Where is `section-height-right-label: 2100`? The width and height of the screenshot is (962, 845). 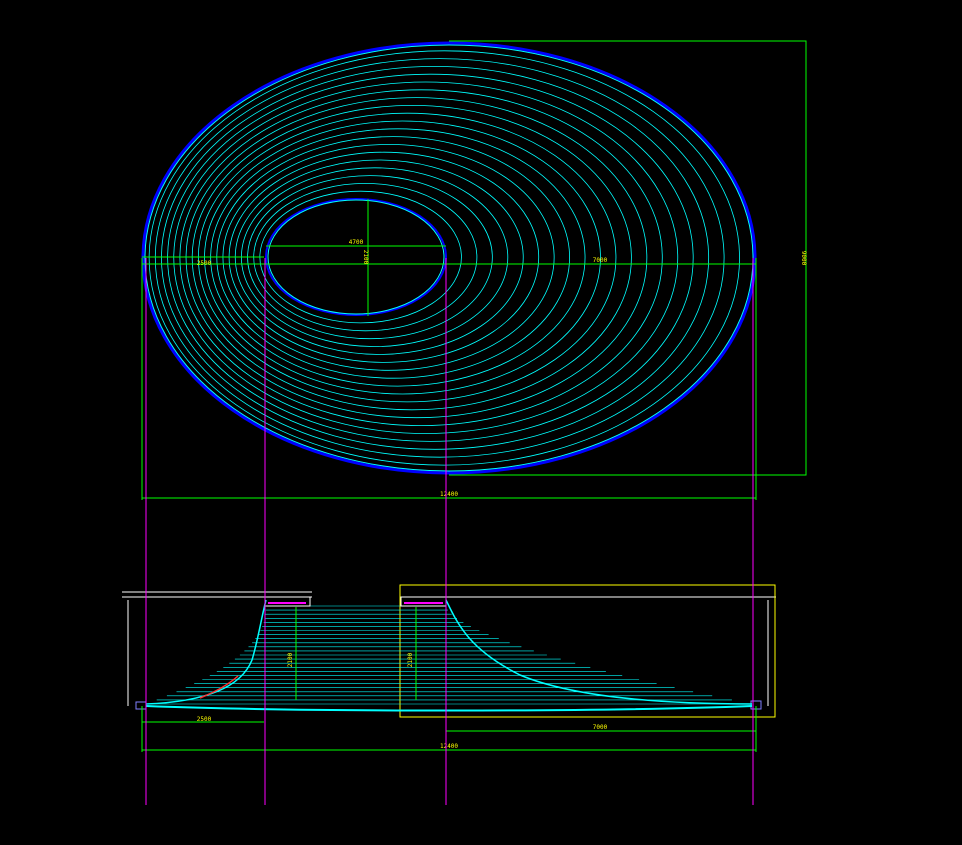
section-height-right-label: 2100 is located at coordinates (410, 659).